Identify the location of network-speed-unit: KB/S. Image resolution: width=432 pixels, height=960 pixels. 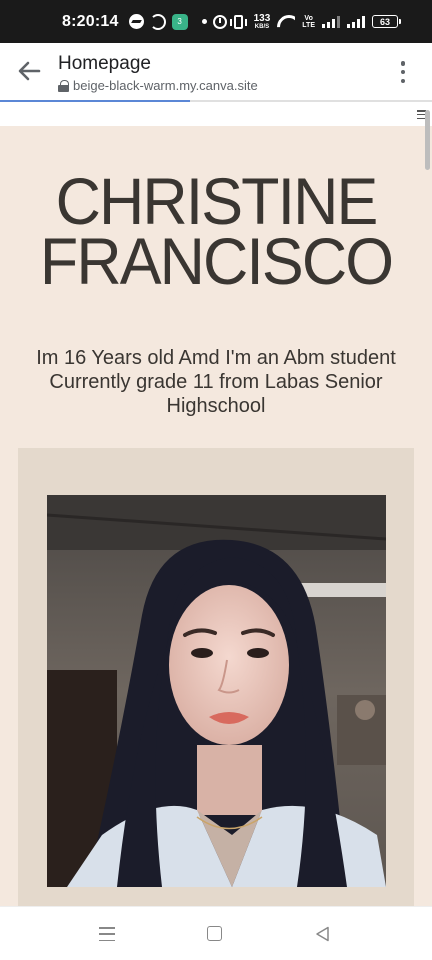
(262, 26).